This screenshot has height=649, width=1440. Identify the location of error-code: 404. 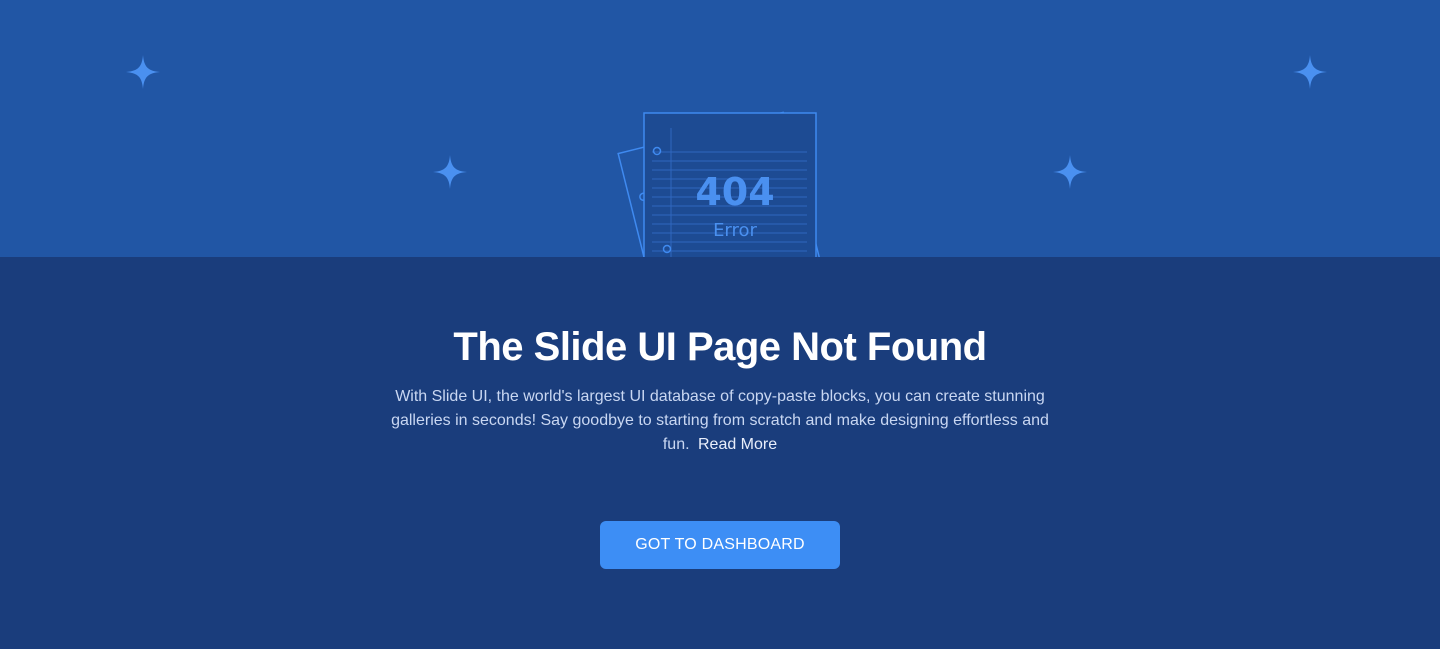
(734, 192).